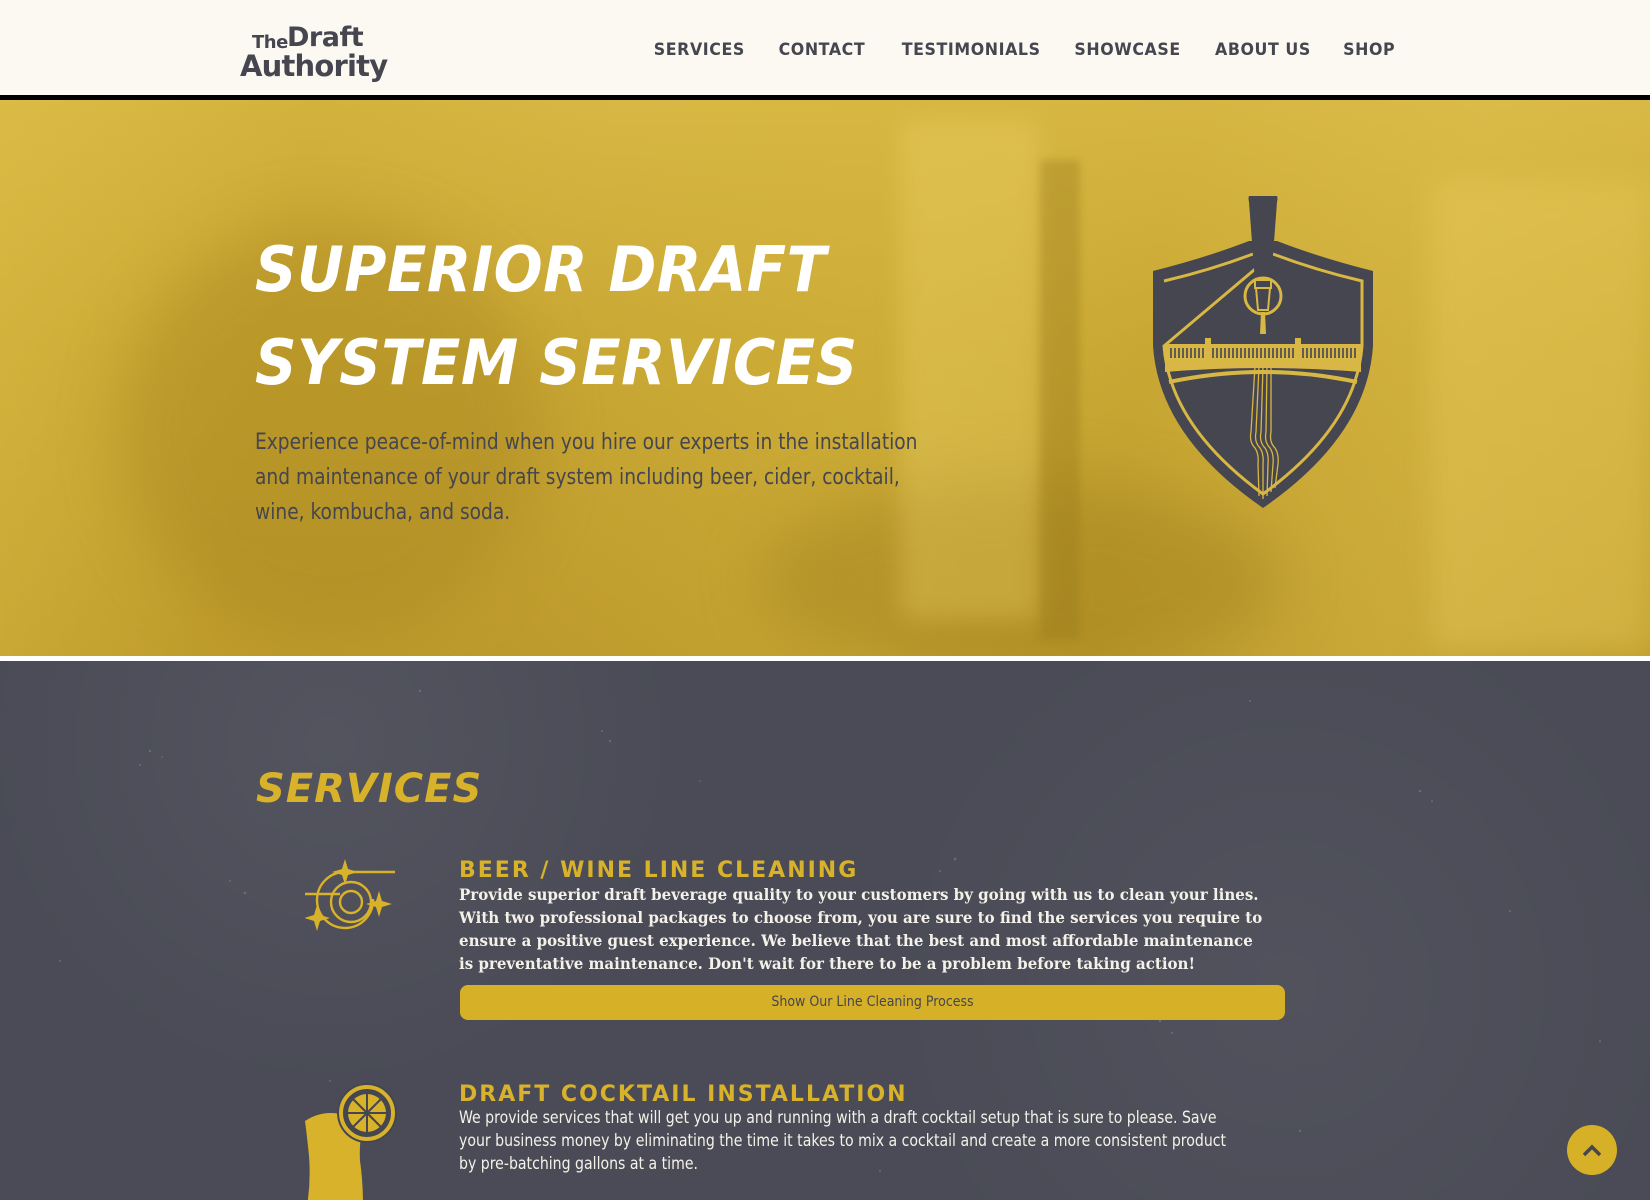  I want to click on service-title: DRAFT COCKTAIL INSTALLATION, so click(683, 1094).